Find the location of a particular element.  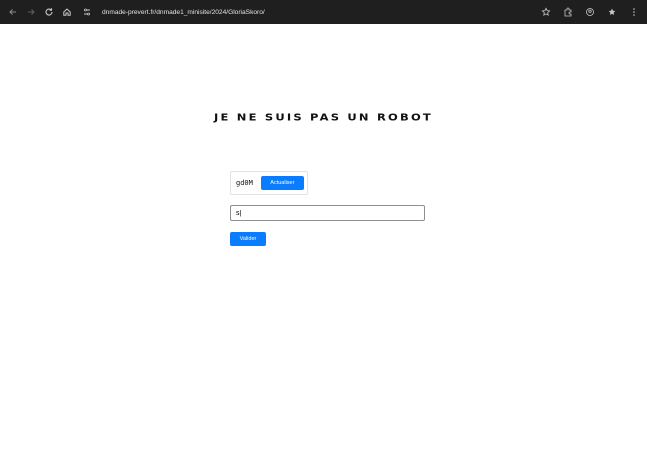

forward-arrow-icon is located at coordinates (31, 12).